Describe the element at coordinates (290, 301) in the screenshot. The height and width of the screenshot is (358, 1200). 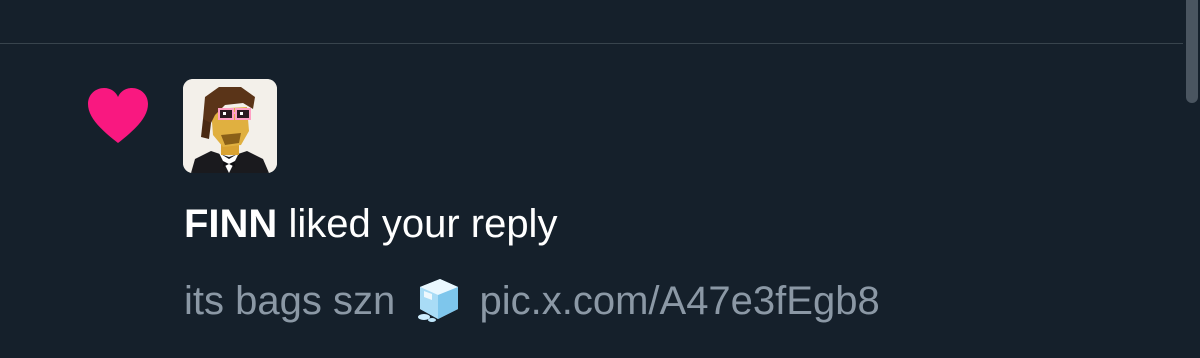
I see `preview-text: its bags szn` at that location.